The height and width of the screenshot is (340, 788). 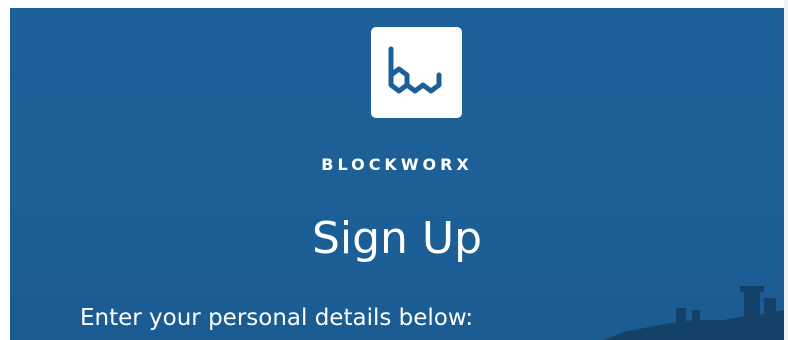 What do you see at coordinates (786, 170) in the screenshot?
I see `page-edge` at bounding box center [786, 170].